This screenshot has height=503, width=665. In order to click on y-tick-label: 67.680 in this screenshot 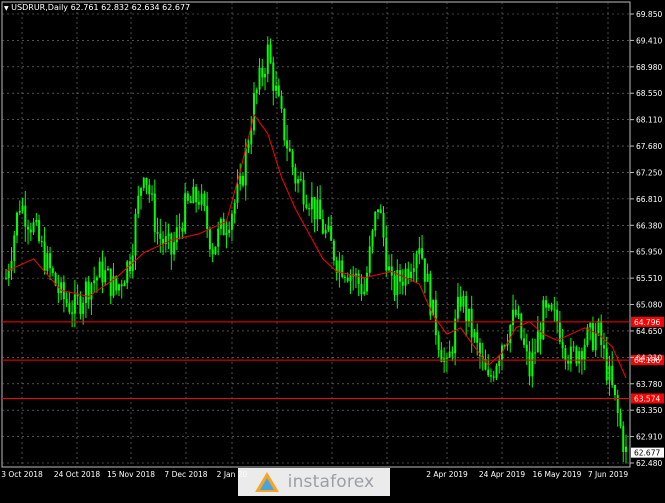, I will do `click(649, 146)`.